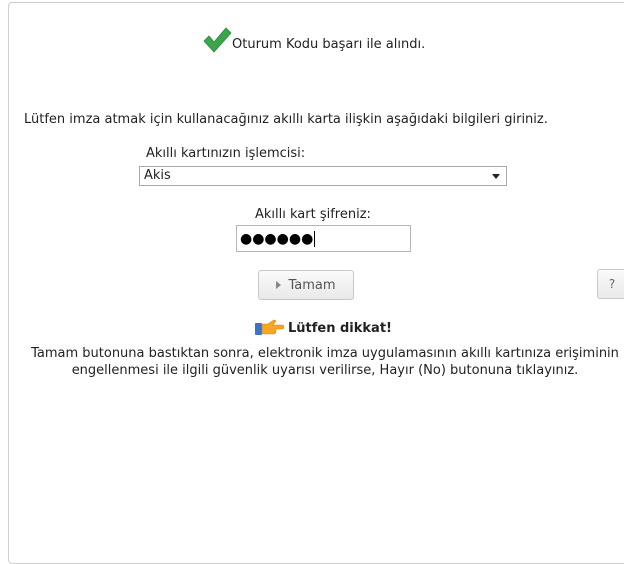 This screenshot has width=624, height=564. What do you see at coordinates (329, 44) in the screenshot?
I see `success-text: Oturum Kodu başarı ile alındı.` at bounding box center [329, 44].